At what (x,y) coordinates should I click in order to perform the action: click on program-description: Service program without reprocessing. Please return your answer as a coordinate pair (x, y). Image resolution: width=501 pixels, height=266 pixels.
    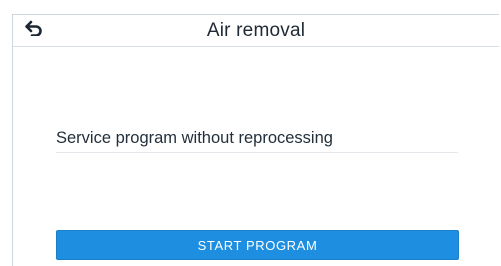
    Looking at the image, I should click on (257, 141).